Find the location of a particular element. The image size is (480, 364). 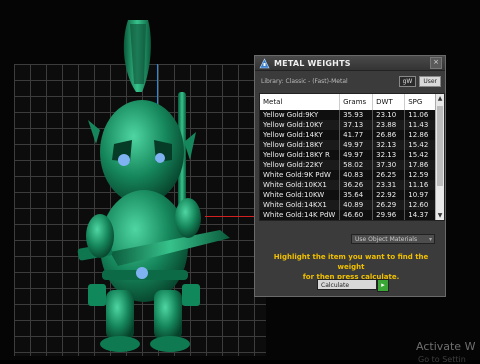

table-row: Yellow Gold:10KY 37.13 23.88 11.43 is located at coordinates (348, 125).